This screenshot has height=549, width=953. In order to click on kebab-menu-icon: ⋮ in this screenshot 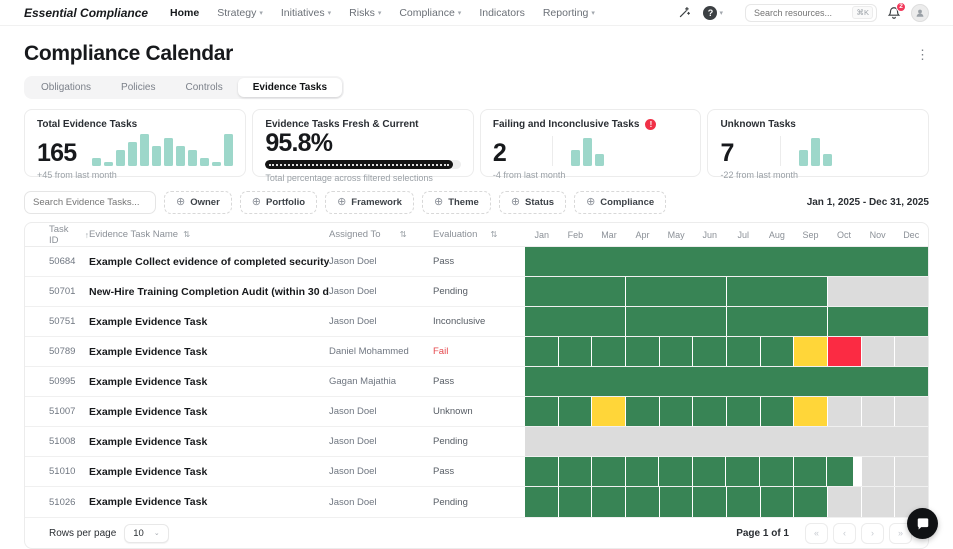, I will do `click(922, 54)`.